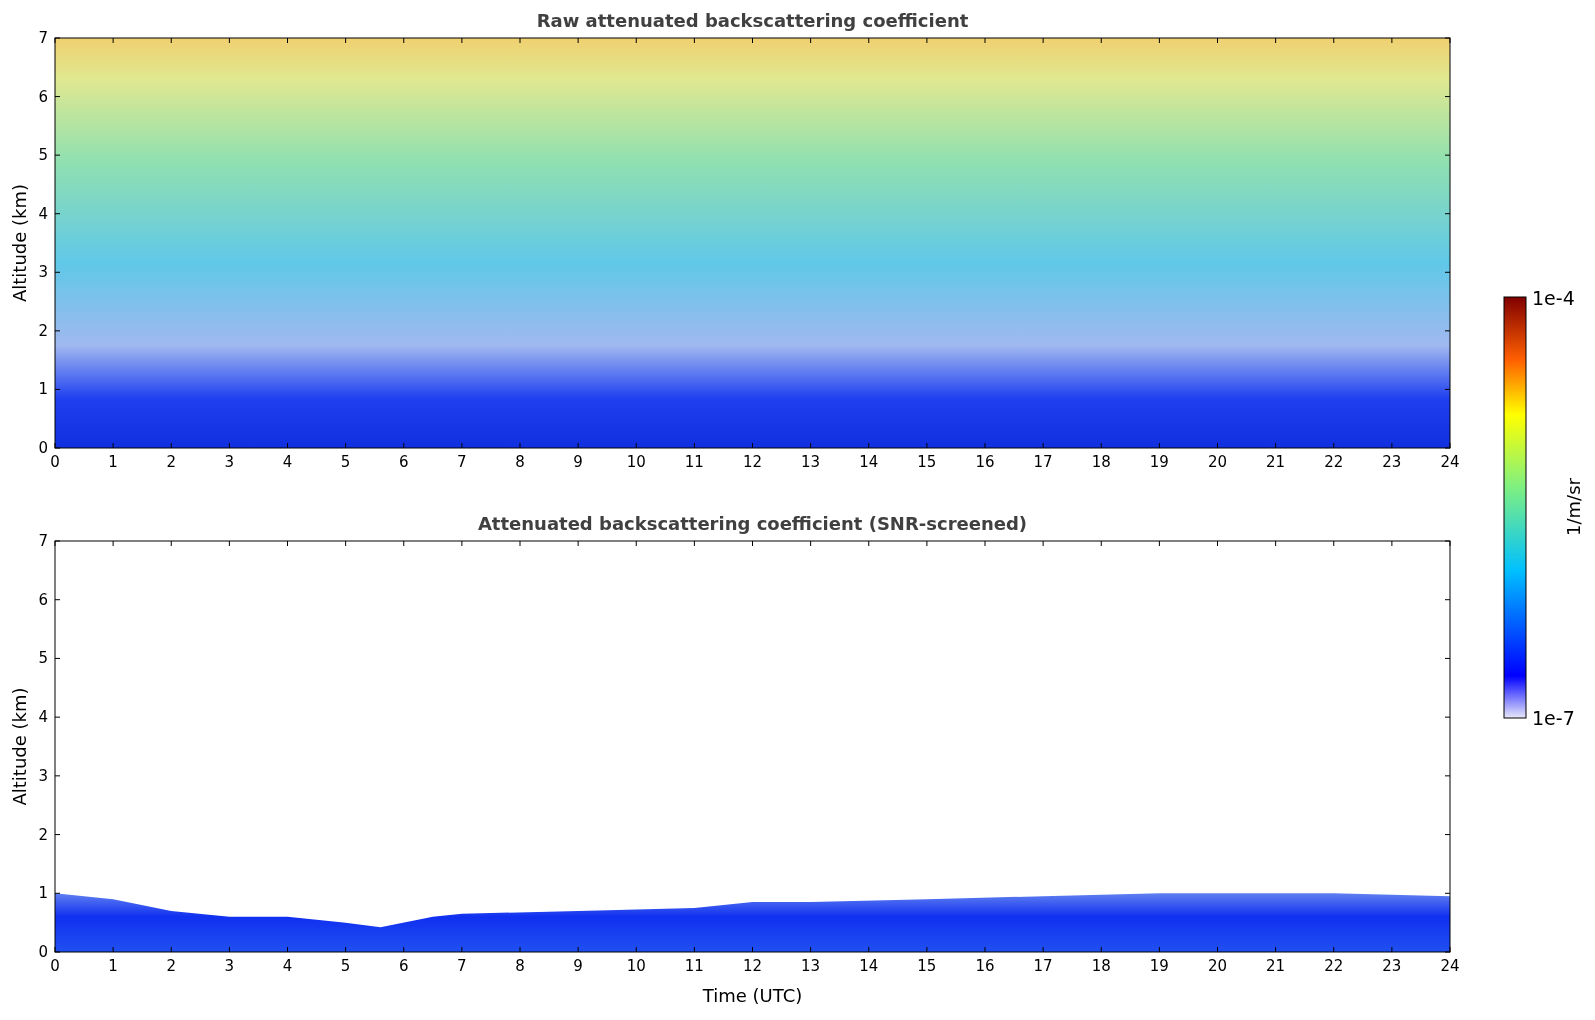 This screenshot has width=1595, height=1020. What do you see at coordinates (752, 20) in the screenshot?
I see `chart-title: Raw attenuated backscattering coefficient` at bounding box center [752, 20].